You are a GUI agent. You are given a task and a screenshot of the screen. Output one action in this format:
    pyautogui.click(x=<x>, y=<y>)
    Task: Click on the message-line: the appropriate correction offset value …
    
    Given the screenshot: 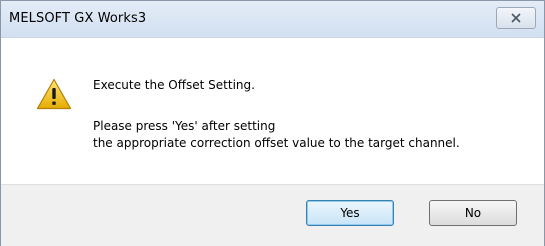 What is the action you would take?
    pyautogui.click(x=276, y=143)
    